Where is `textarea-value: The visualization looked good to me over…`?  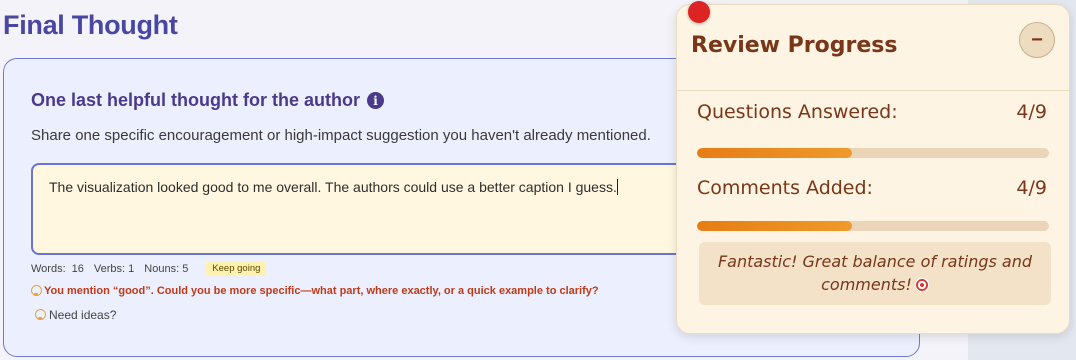 textarea-value: The visualization looked good to me over… is located at coordinates (333, 187).